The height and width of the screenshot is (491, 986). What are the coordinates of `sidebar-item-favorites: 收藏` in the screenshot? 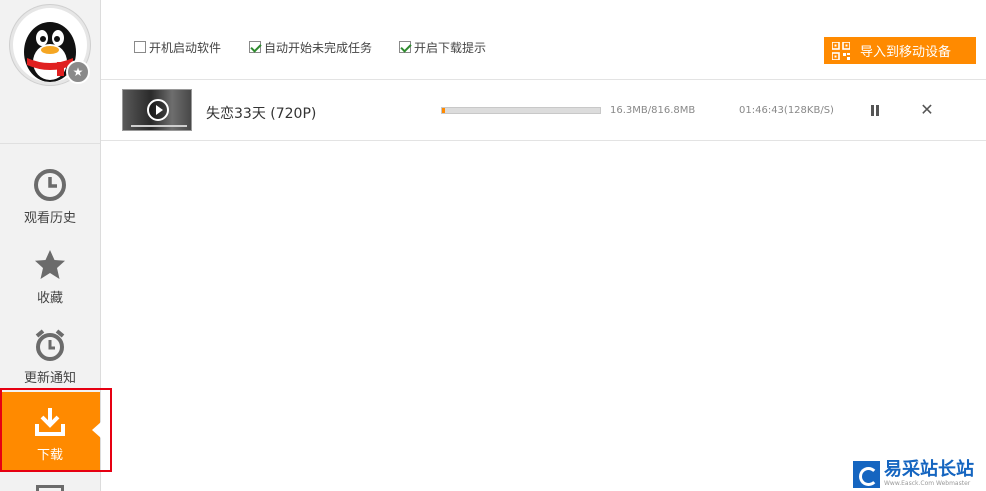 It's located at (50, 274).